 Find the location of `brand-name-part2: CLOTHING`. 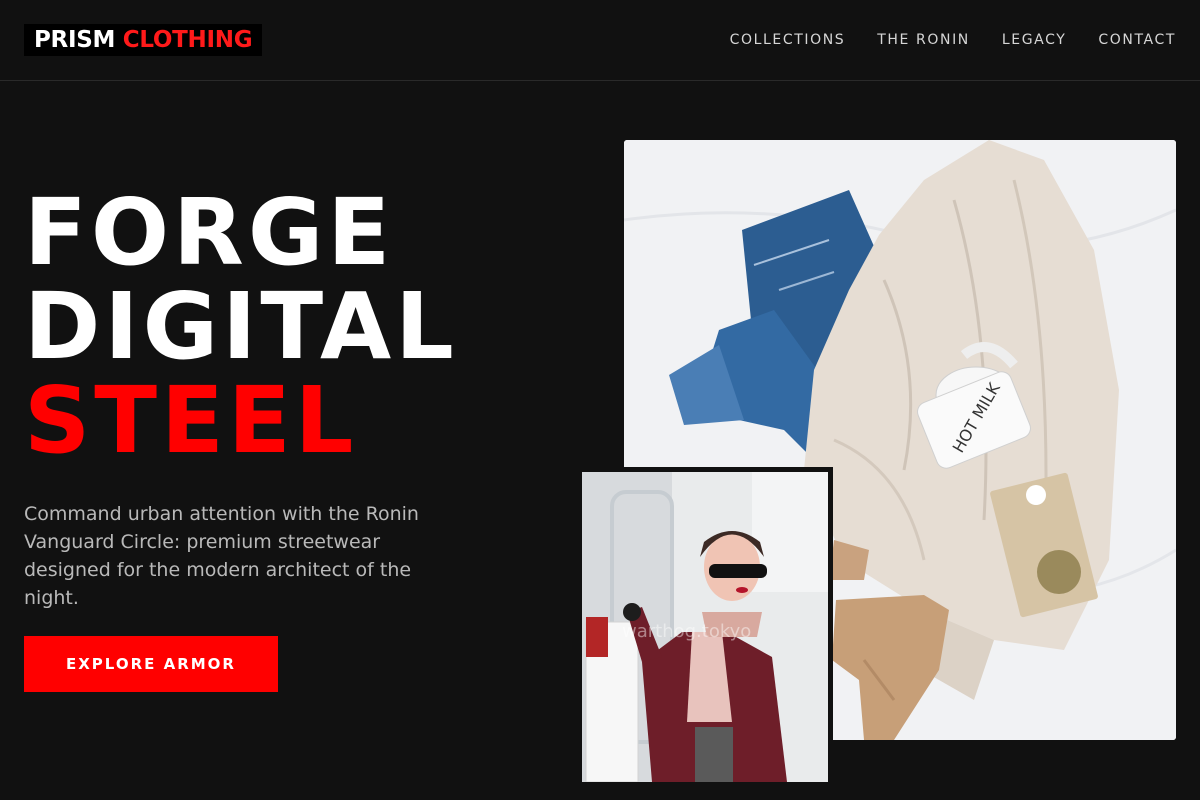

brand-name-part2: CLOTHING is located at coordinates (187, 40).